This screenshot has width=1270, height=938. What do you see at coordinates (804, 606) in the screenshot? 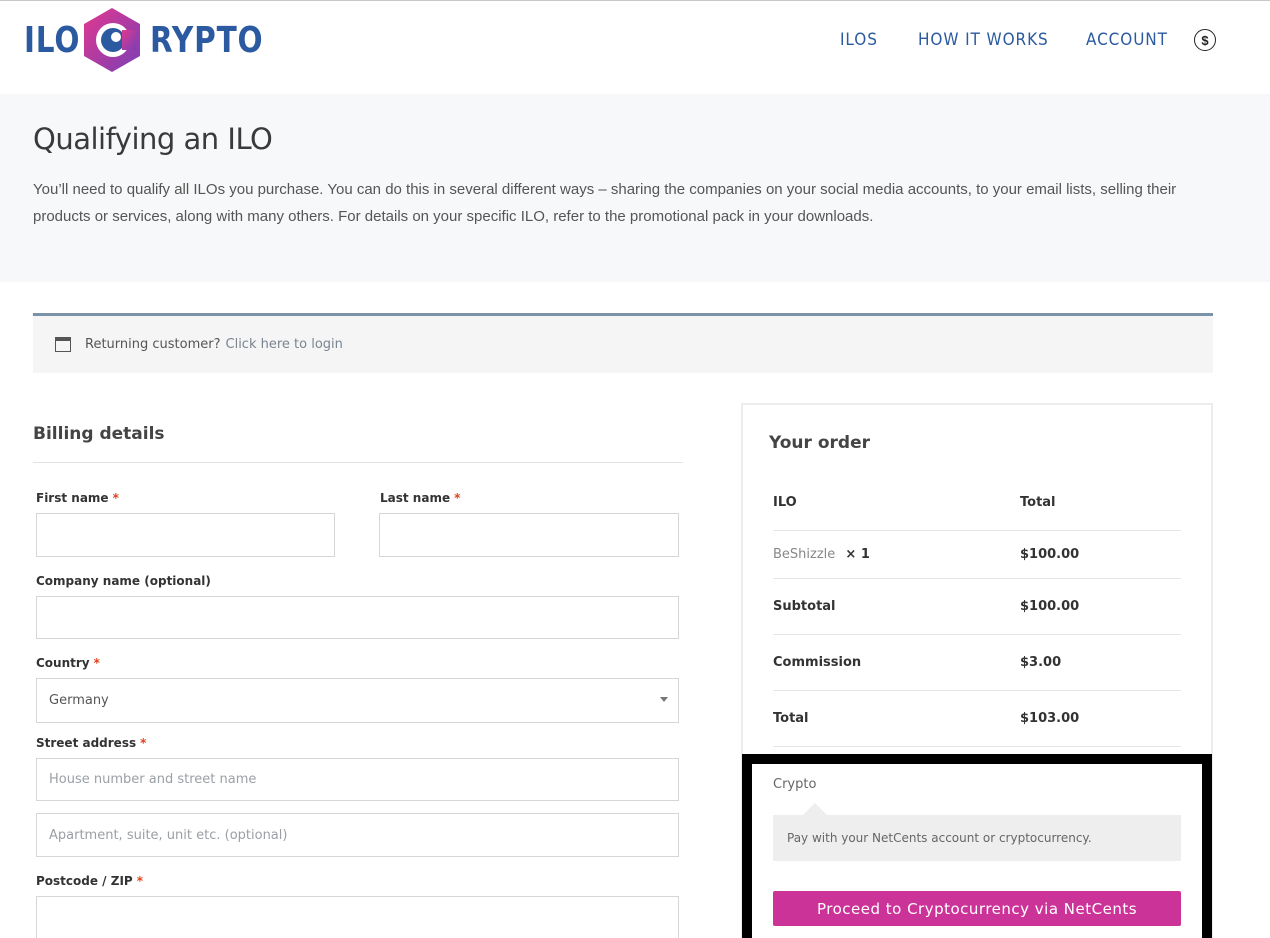
I see `subtotal-label: Subtotal` at bounding box center [804, 606].